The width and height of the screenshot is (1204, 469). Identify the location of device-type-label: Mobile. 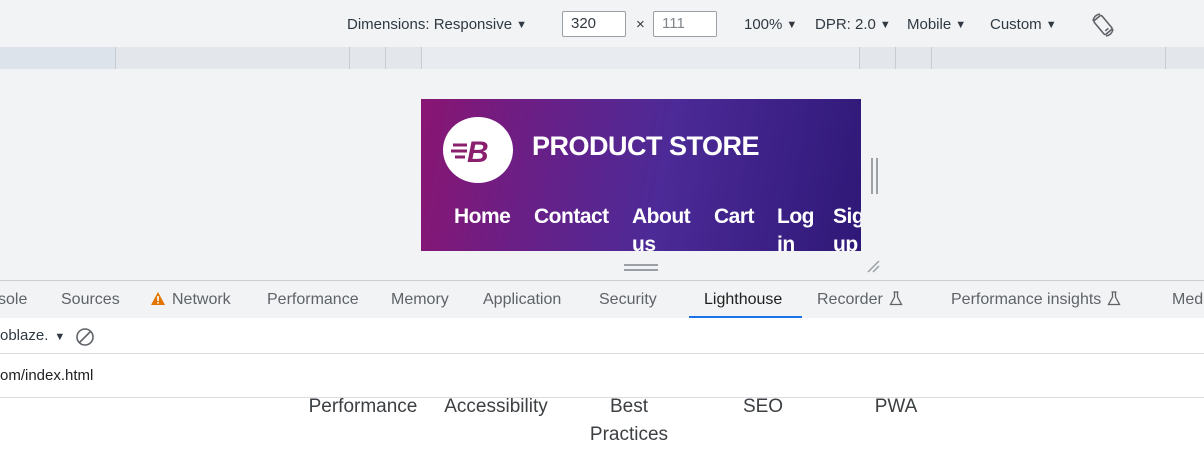
(929, 24).